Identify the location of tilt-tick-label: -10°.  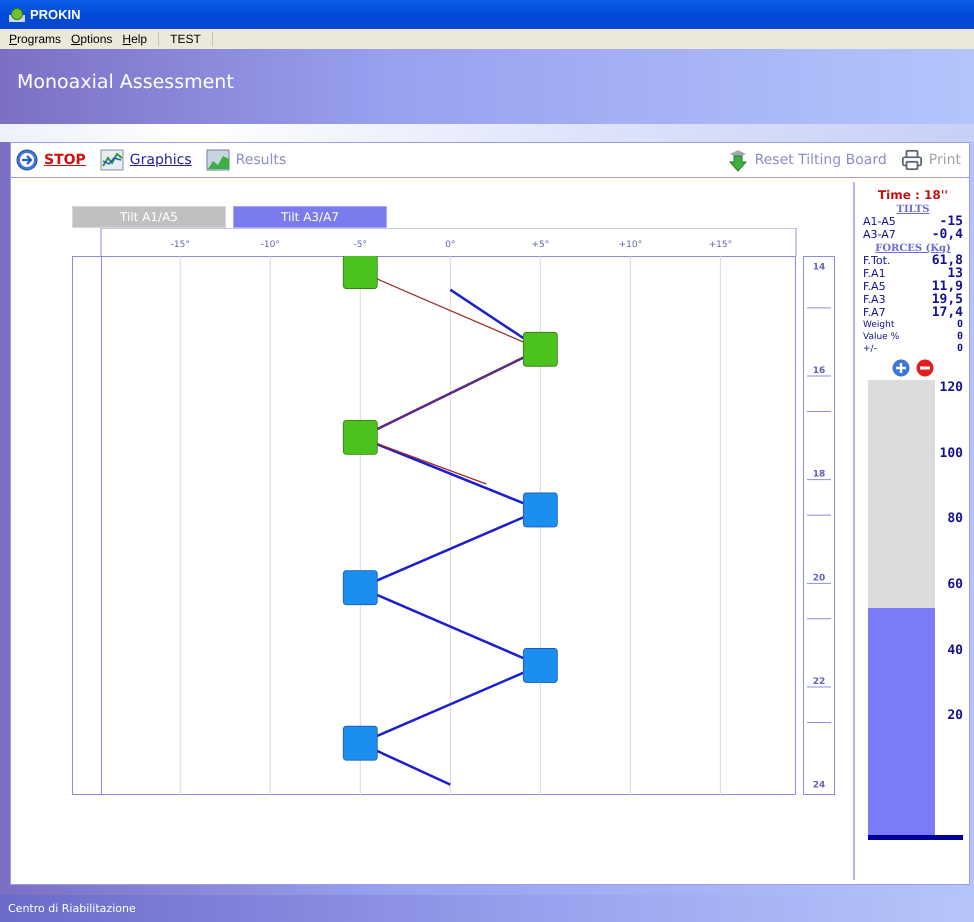
(270, 245).